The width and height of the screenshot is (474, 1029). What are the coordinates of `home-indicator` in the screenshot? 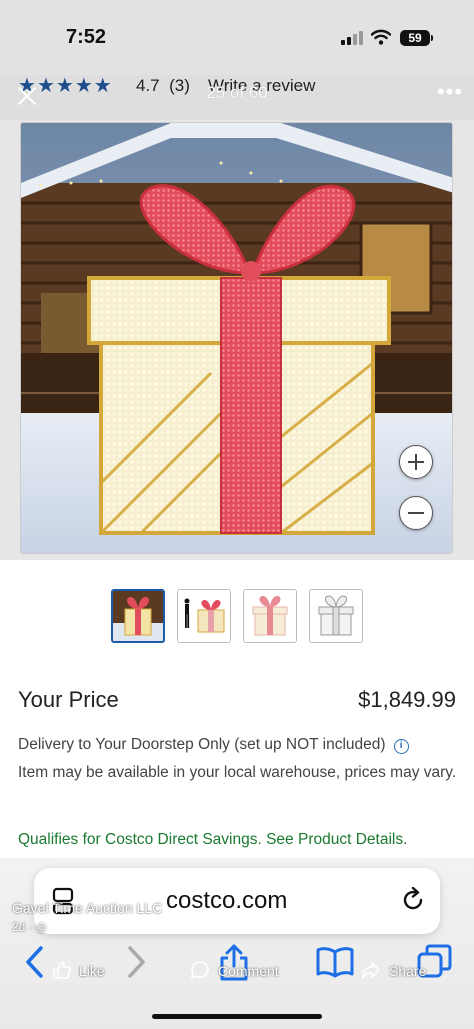 It's located at (237, 1016).